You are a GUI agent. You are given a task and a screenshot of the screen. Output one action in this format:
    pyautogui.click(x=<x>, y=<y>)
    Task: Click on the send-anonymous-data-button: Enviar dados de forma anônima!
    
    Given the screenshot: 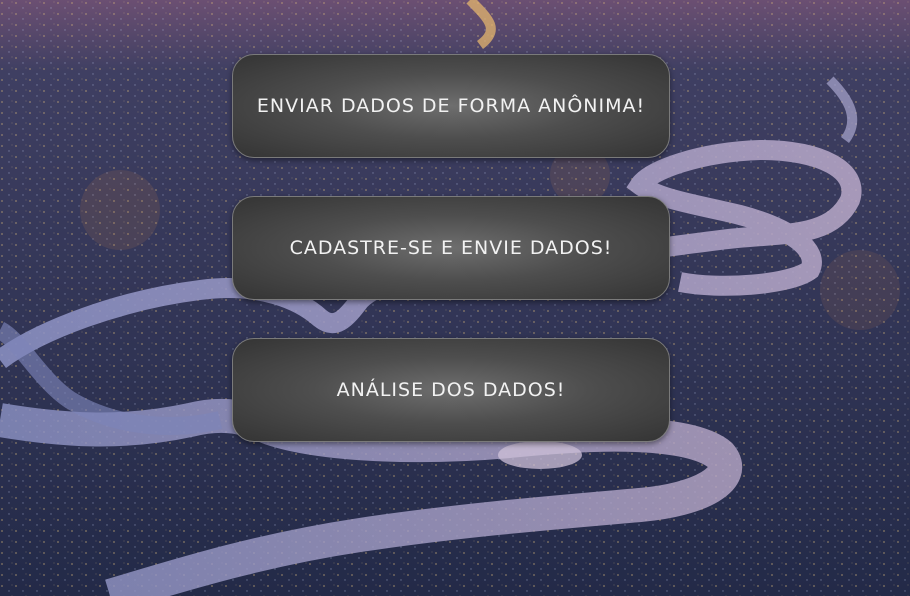 What is the action you would take?
    pyautogui.click(x=451, y=106)
    